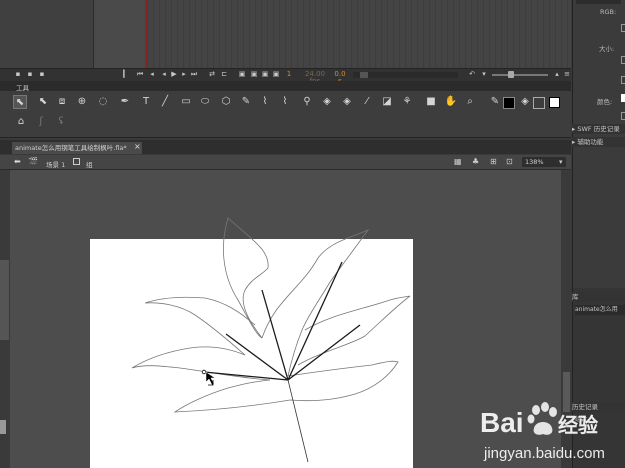 The width and height of the screenshot is (625, 468). I want to click on library-header: 库, so click(598, 297).